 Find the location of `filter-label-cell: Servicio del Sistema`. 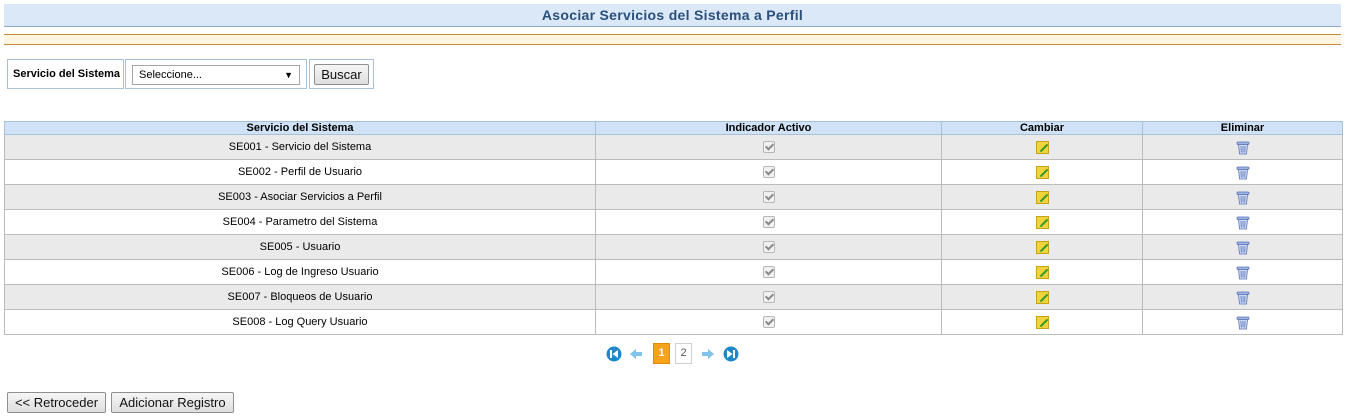

filter-label-cell: Servicio del Sistema is located at coordinates (65, 74).